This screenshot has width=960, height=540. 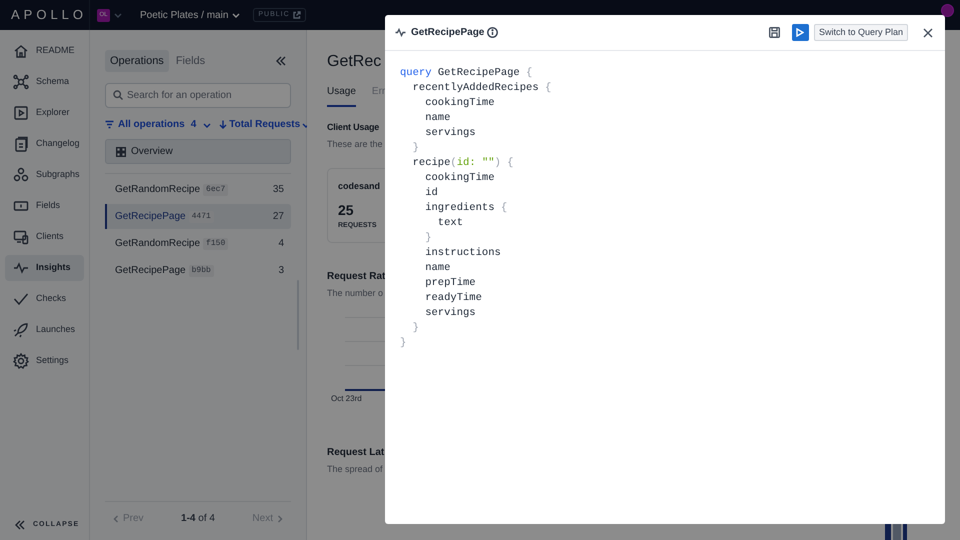 I want to click on external-link-icon, so click(x=296, y=15).